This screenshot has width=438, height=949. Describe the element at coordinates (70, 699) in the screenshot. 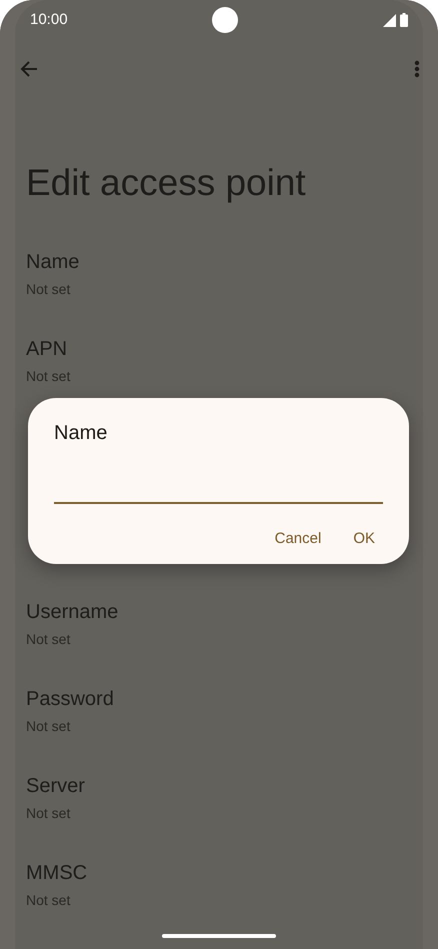

I see `setting-title: Password` at that location.